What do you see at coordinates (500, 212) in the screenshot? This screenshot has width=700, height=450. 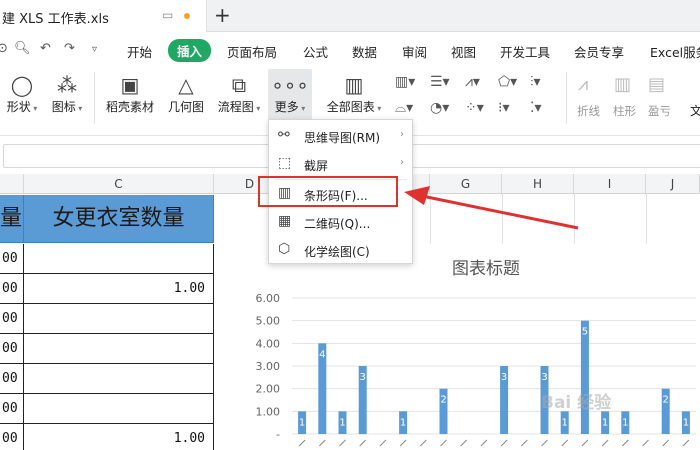 I see `annotation-arrow-line` at bounding box center [500, 212].